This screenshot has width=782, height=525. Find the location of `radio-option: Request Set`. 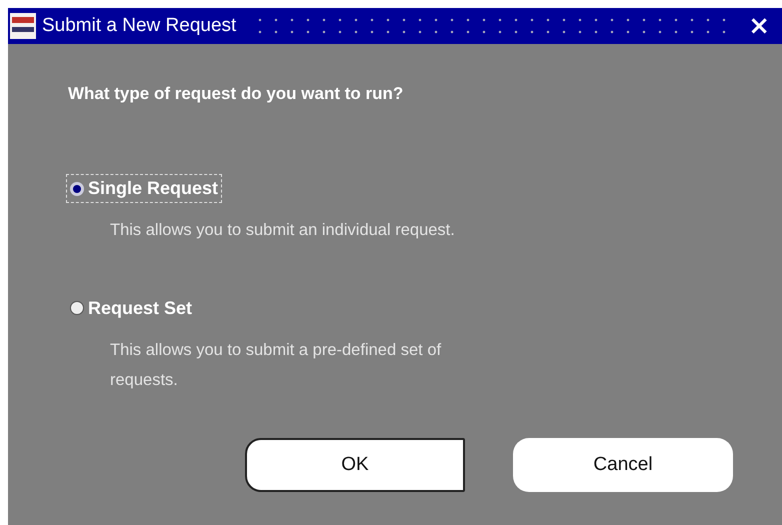

radio-option: Request Set is located at coordinates (131, 308).